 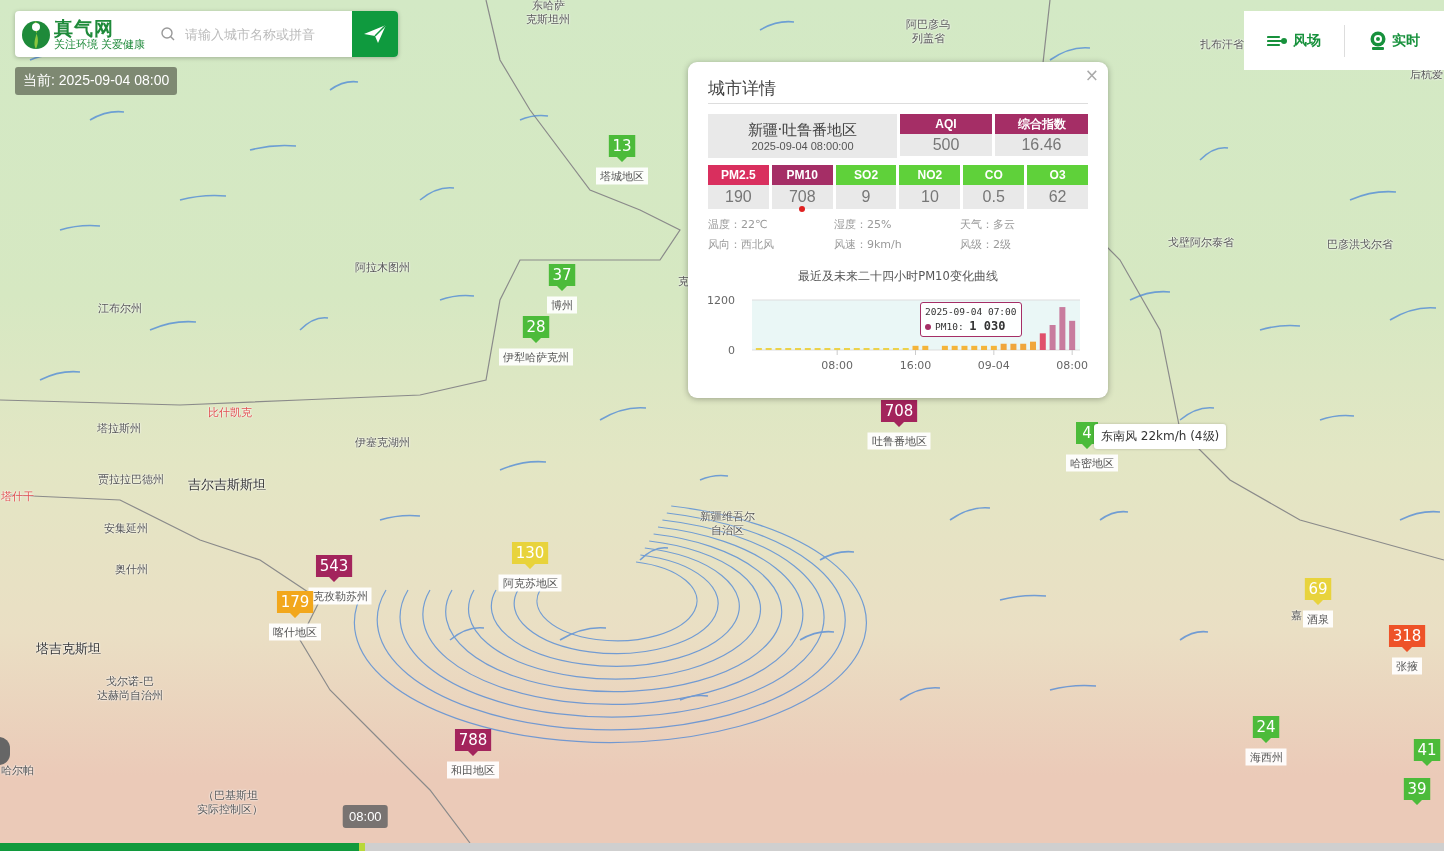 What do you see at coordinates (622, 148) in the screenshot?
I see `aqi-marker: 13` at bounding box center [622, 148].